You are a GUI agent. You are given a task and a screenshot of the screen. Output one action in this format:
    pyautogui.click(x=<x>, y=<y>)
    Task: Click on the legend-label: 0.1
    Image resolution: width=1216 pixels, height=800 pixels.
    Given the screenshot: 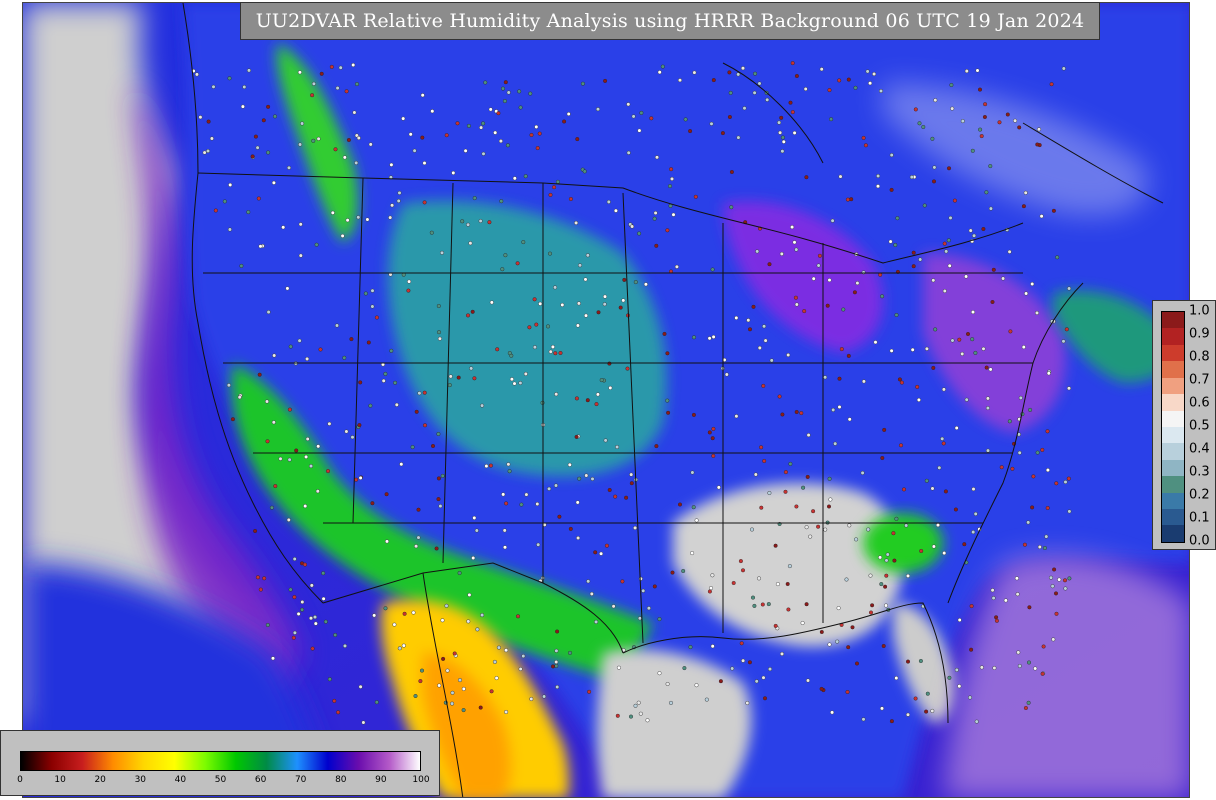 What is the action you would take?
    pyautogui.click(x=1199, y=518)
    